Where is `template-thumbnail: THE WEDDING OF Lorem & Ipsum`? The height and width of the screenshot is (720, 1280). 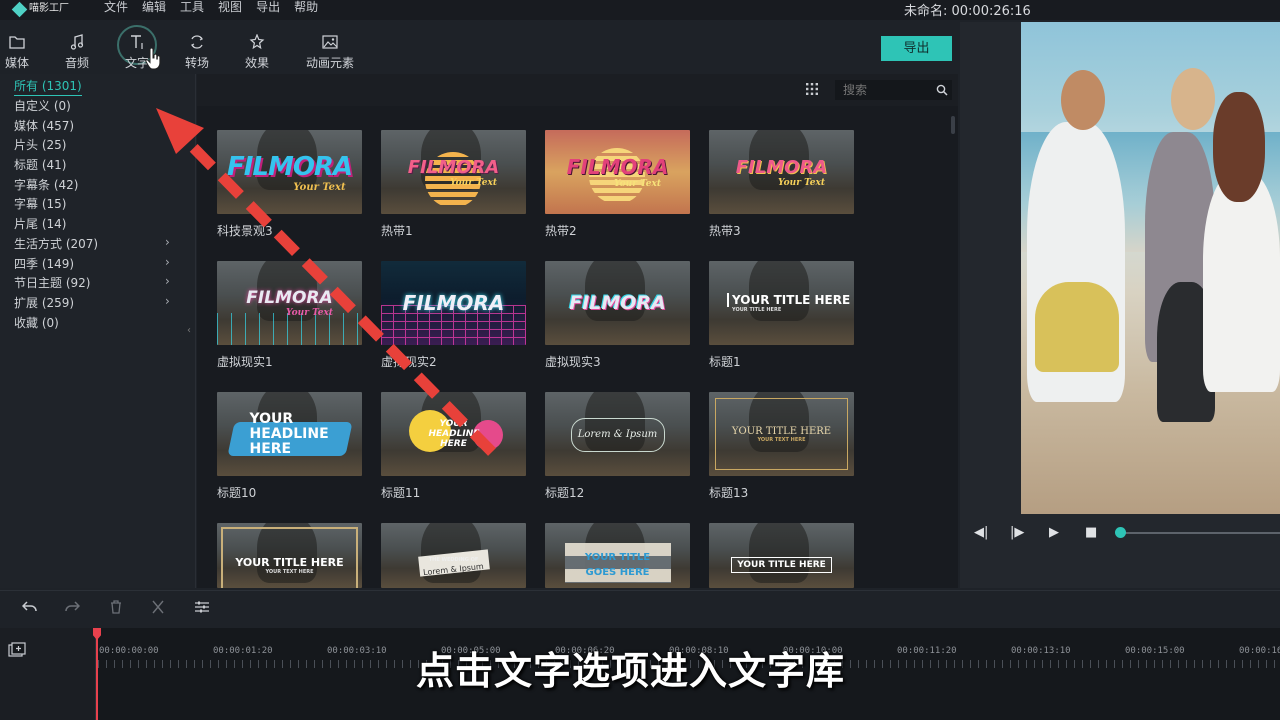
template-thumbnail: THE WEDDING OF Lorem & Ipsum is located at coordinates (453, 555).